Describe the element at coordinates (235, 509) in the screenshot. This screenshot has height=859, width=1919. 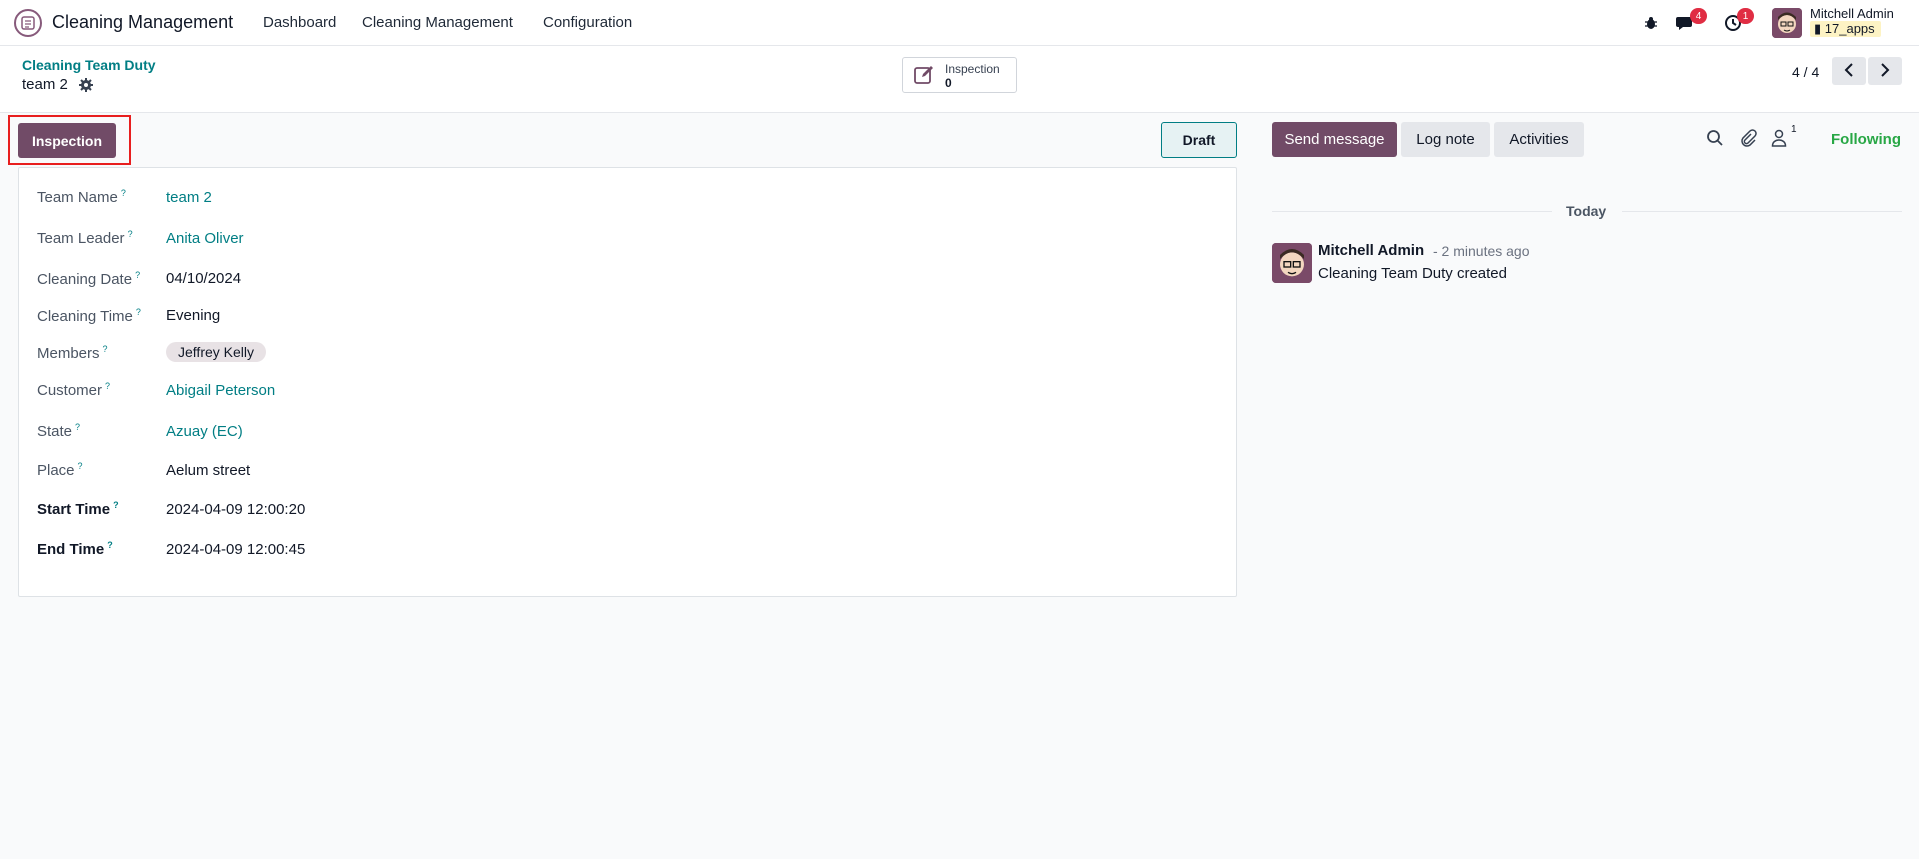
I see `start-time-field: 2024-04-09 12:00:20` at that location.